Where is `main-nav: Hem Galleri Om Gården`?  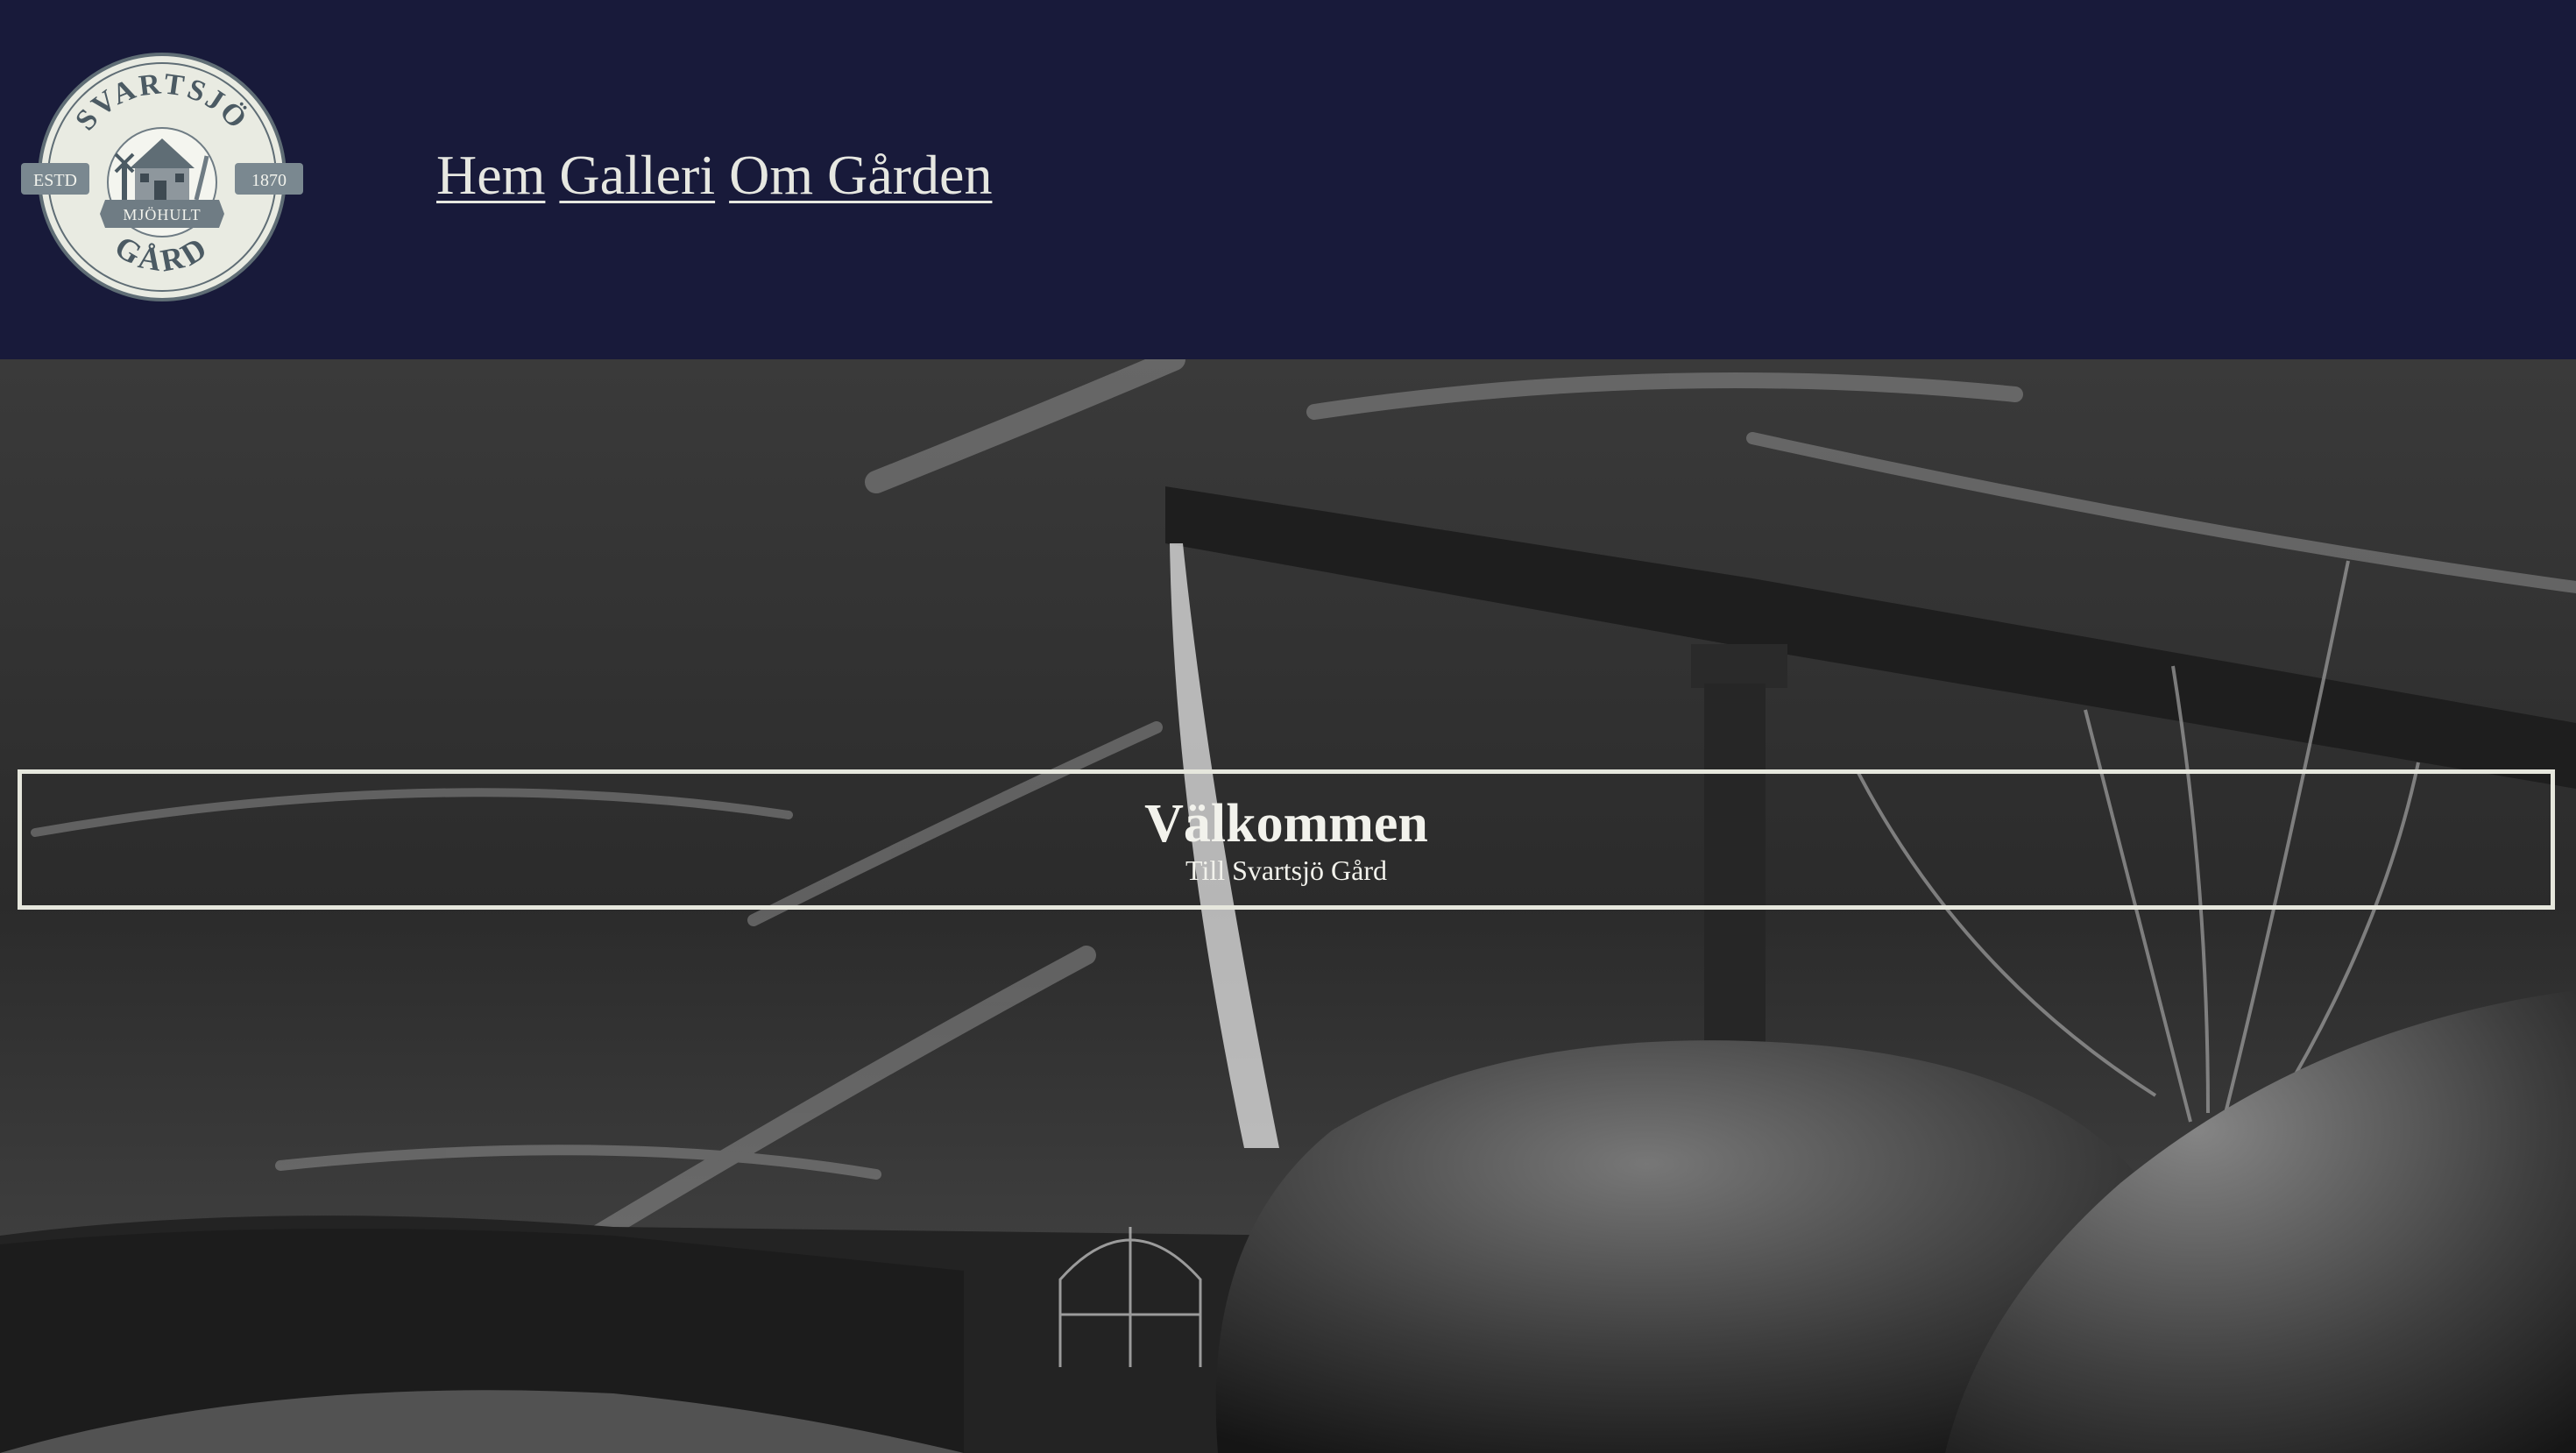 main-nav: Hem Galleri Om Gården is located at coordinates (714, 175).